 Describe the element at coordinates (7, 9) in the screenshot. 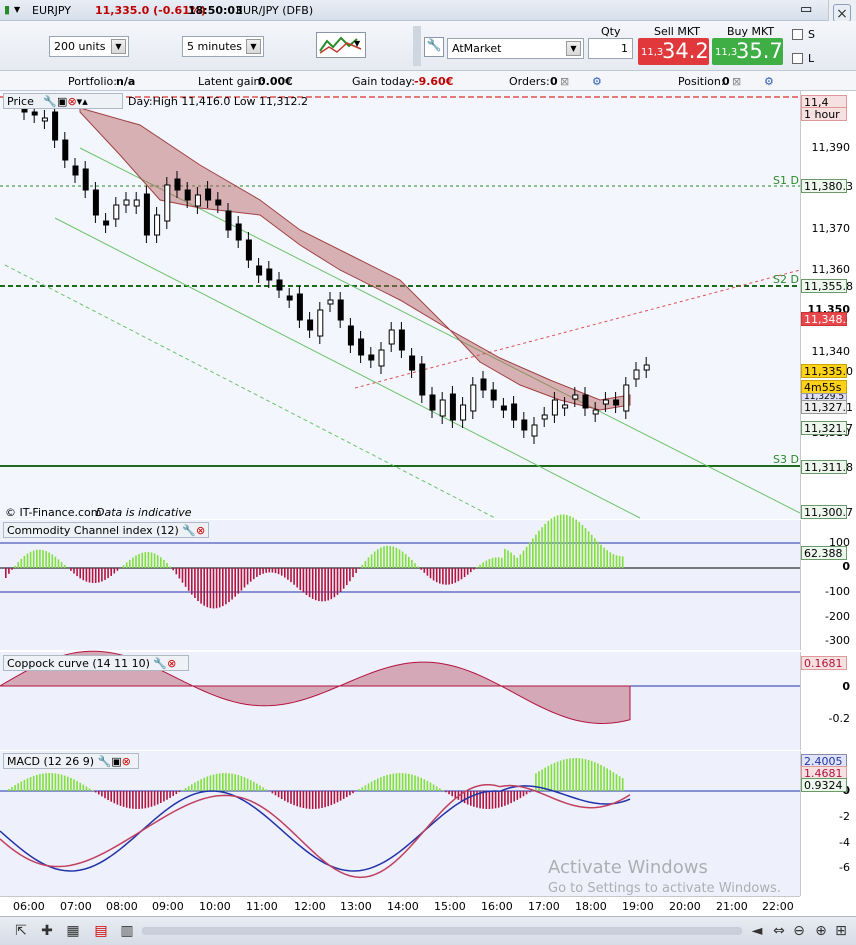

I see `chart-icon: ▮` at that location.